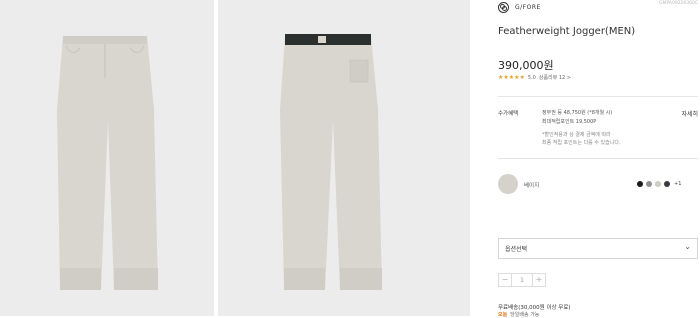 The image size is (700, 318). Describe the element at coordinates (689, 113) in the screenshot. I see `benefit-detail-link: 자세히` at that location.